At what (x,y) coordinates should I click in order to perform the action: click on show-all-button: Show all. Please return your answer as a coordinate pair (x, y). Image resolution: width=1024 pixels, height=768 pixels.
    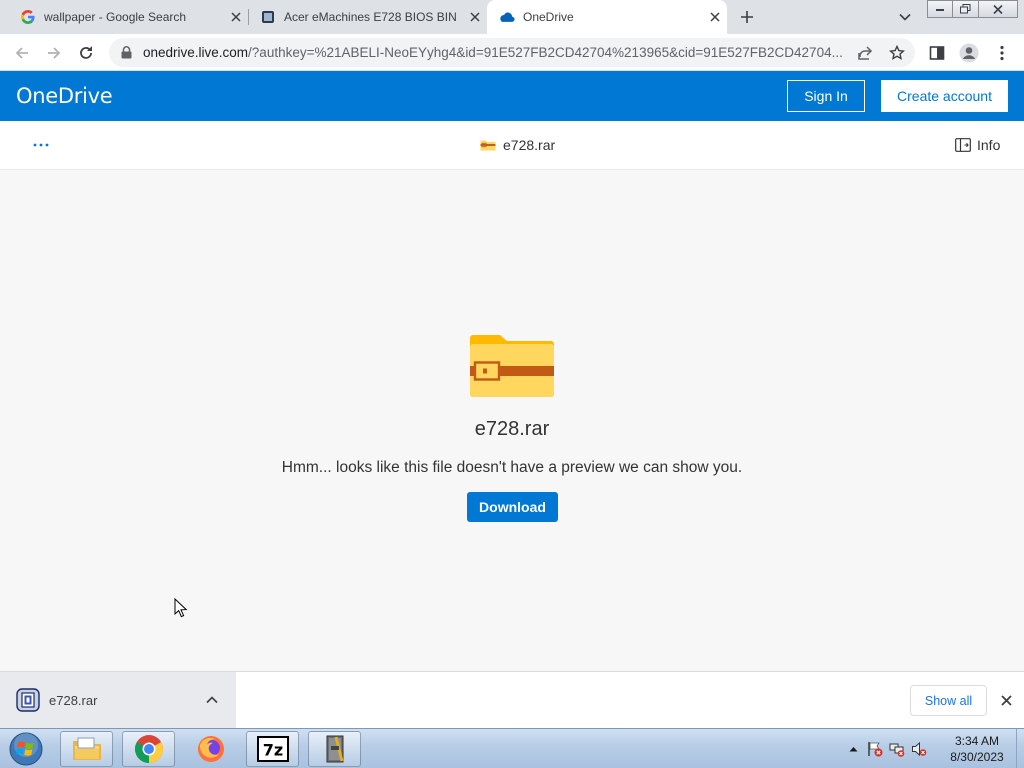
    Looking at the image, I should click on (948, 700).